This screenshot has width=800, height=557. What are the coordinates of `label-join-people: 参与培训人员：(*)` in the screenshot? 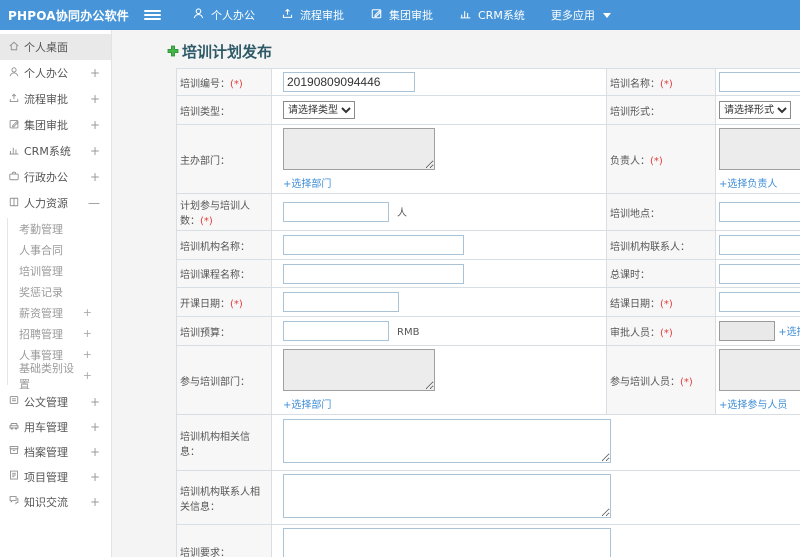 It's located at (661, 380).